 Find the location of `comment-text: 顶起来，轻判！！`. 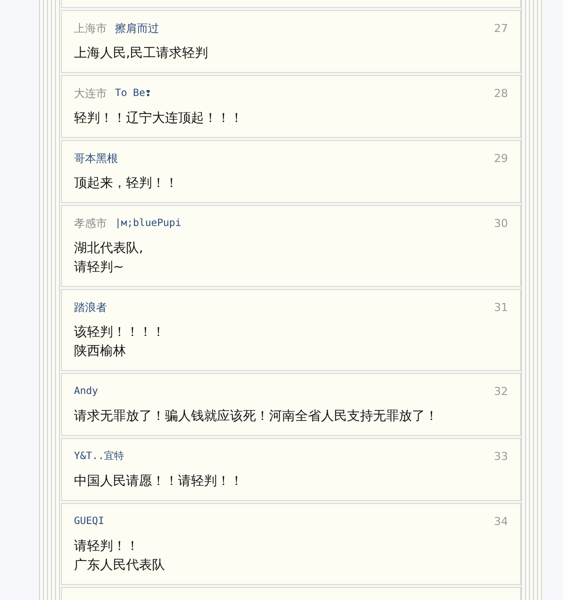

comment-text: 顶起来，轻判！！ is located at coordinates (126, 184).